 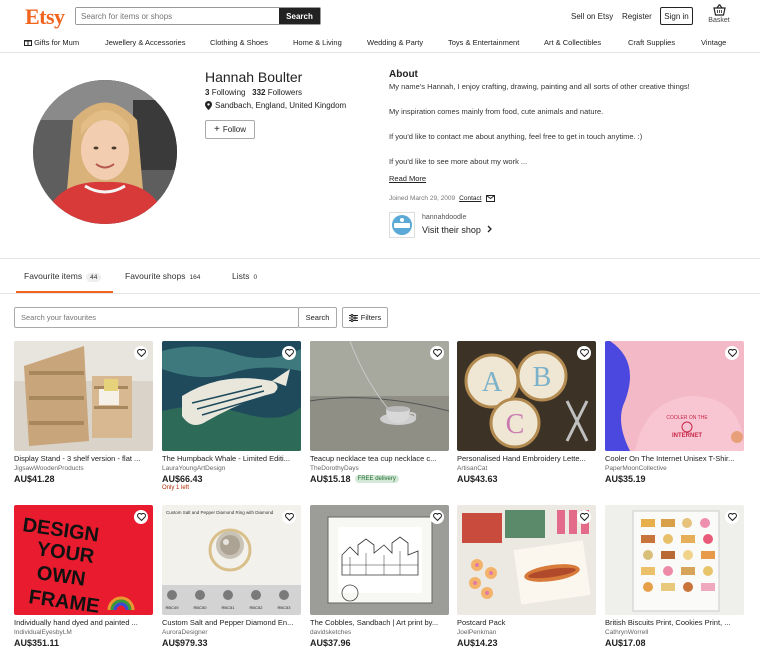 I want to click on contact-link: Contact, so click(x=470, y=198).